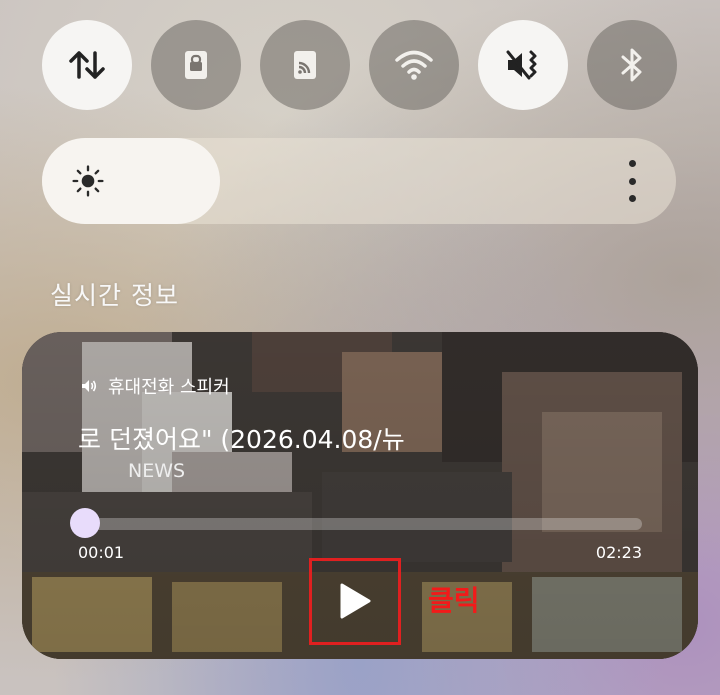 The height and width of the screenshot is (695, 720). What do you see at coordinates (618, 552) in the screenshot?
I see `total-time: 02:23` at bounding box center [618, 552].